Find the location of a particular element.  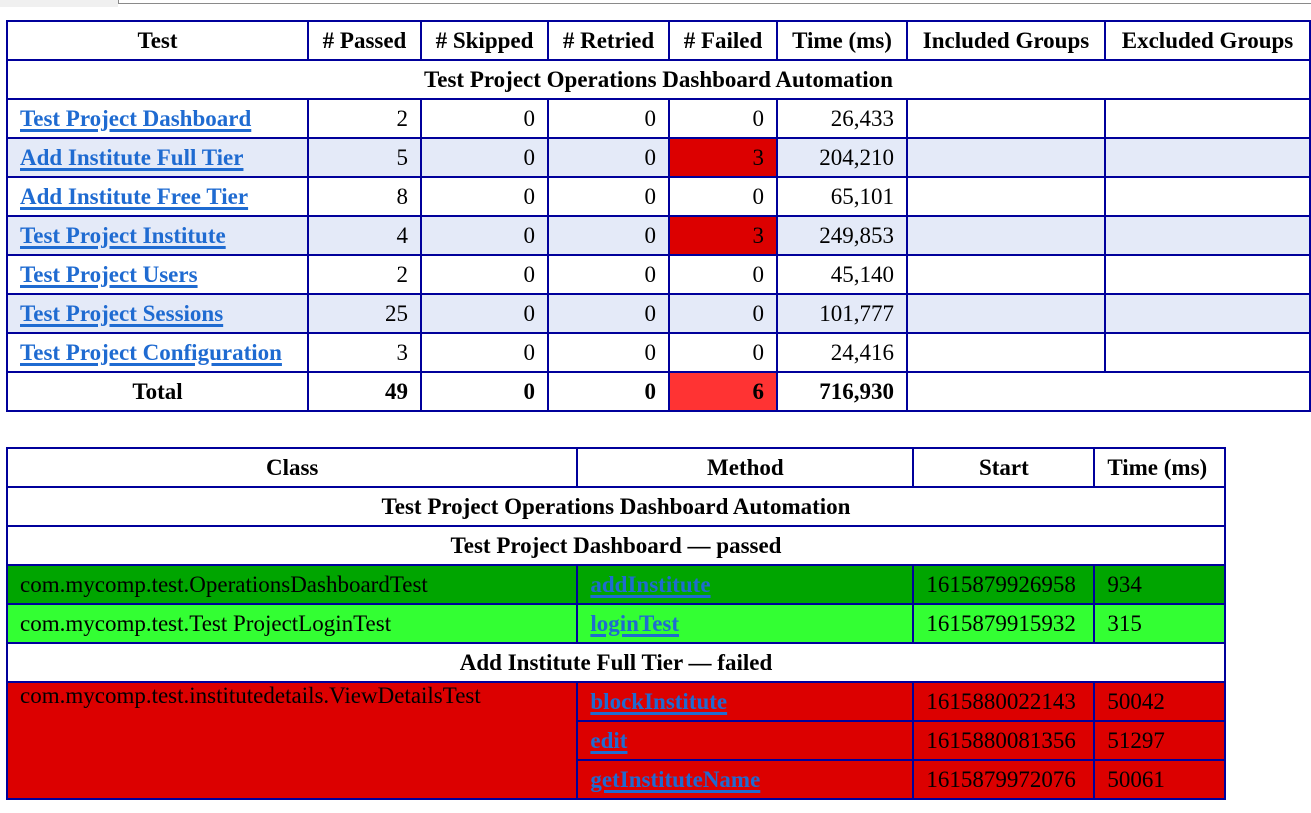

table-row: Test Project Sessions 25 0 0 0 101,777 is located at coordinates (658, 313).